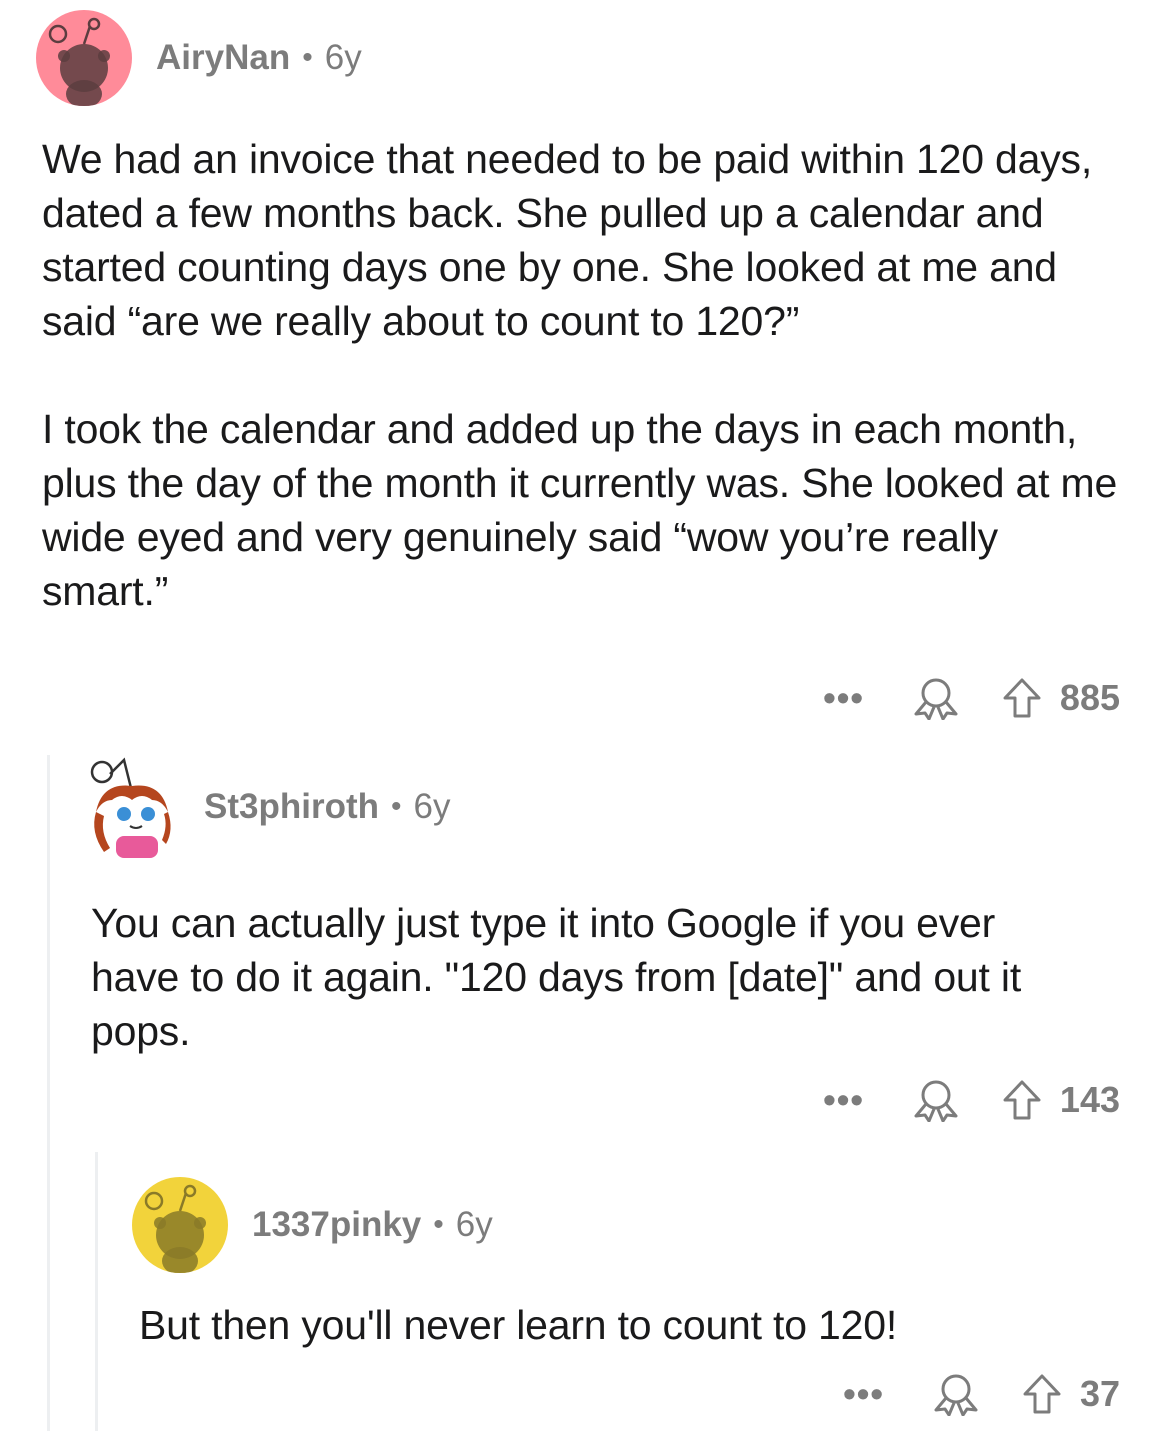 This screenshot has width=1170, height=1431. What do you see at coordinates (1071, 1394) in the screenshot?
I see `upvote-button: 37` at bounding box center [1071, 1394].